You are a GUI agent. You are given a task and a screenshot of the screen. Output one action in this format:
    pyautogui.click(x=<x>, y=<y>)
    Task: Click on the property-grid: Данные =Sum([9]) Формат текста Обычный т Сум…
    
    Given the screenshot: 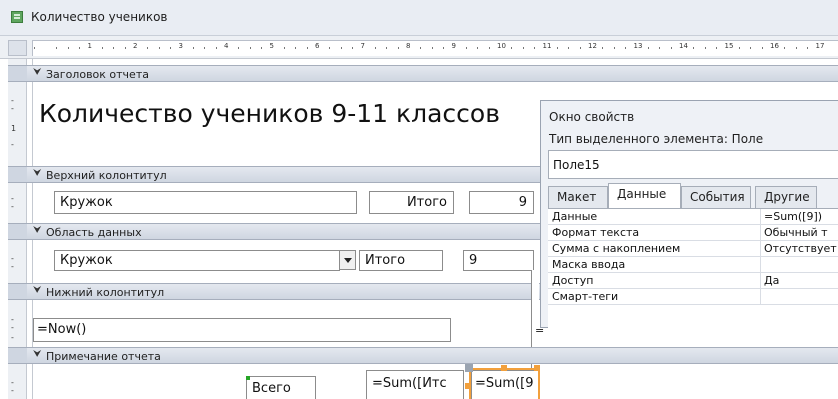 What is the action you would take?
    pyautogui.click(x=693, y=268)
    